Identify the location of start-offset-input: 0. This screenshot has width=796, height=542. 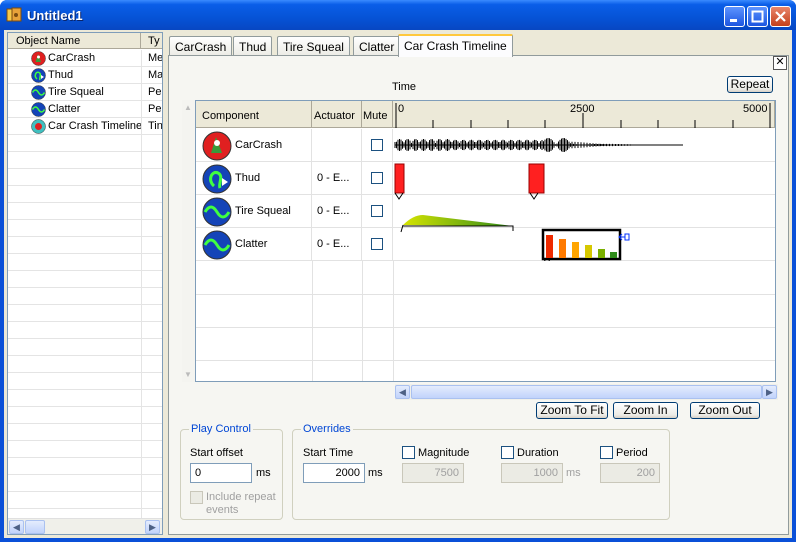
(221, 473).